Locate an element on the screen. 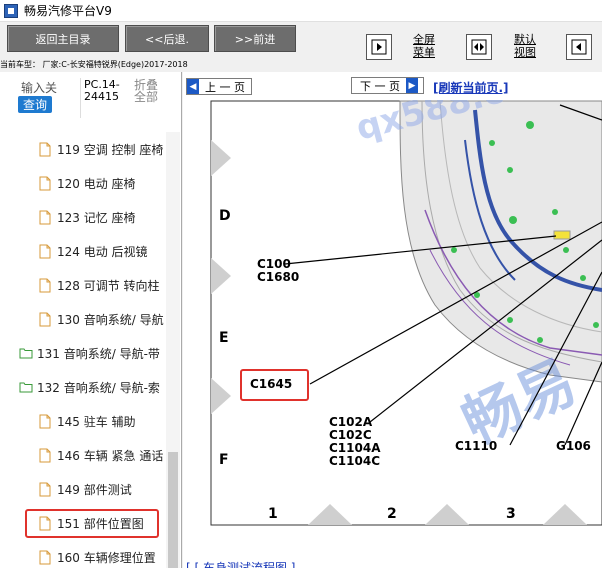 This screenshot has width=602, height=568. current-car-label: 当前车型： 厂家:C-长安福特锐界(Edge)2017-2018 is located at coordinates (94, 64).